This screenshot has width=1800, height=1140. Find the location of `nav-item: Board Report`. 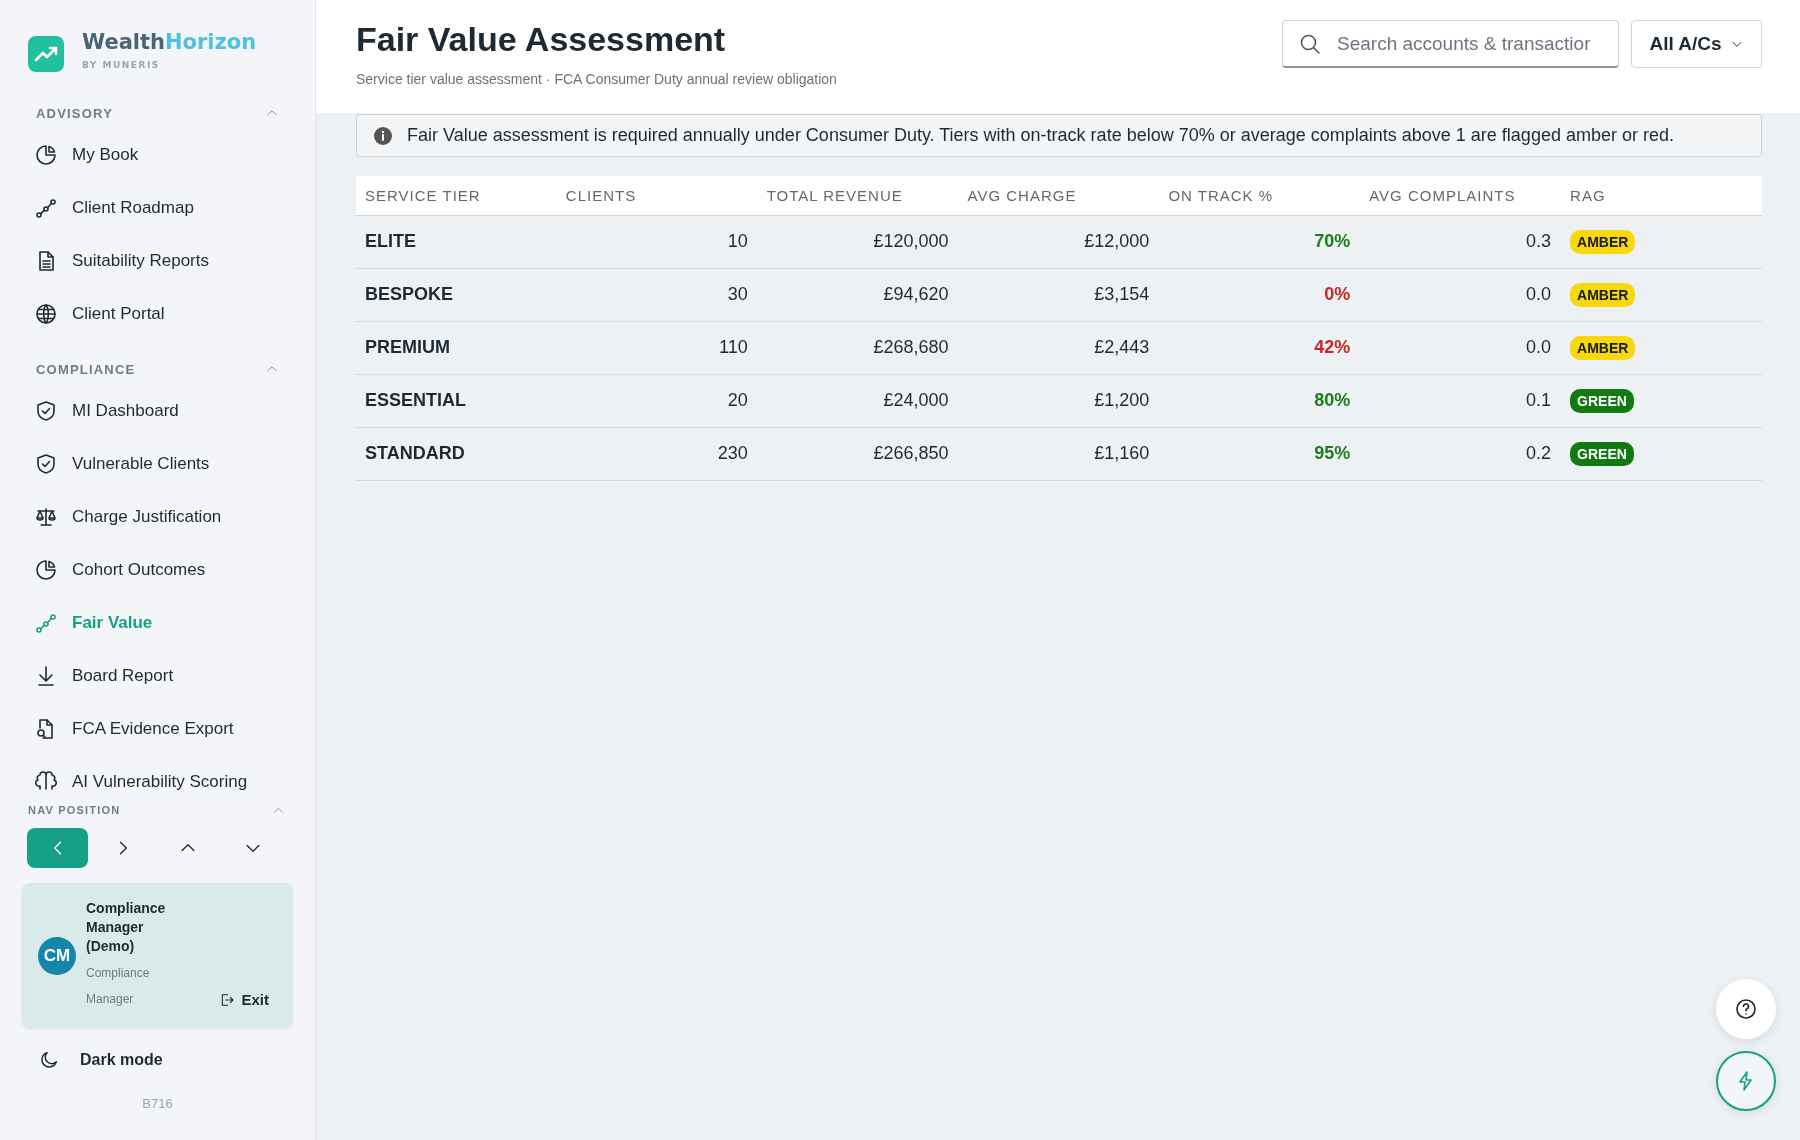

nav-item: Board Report is located at coordinates (157, 675).